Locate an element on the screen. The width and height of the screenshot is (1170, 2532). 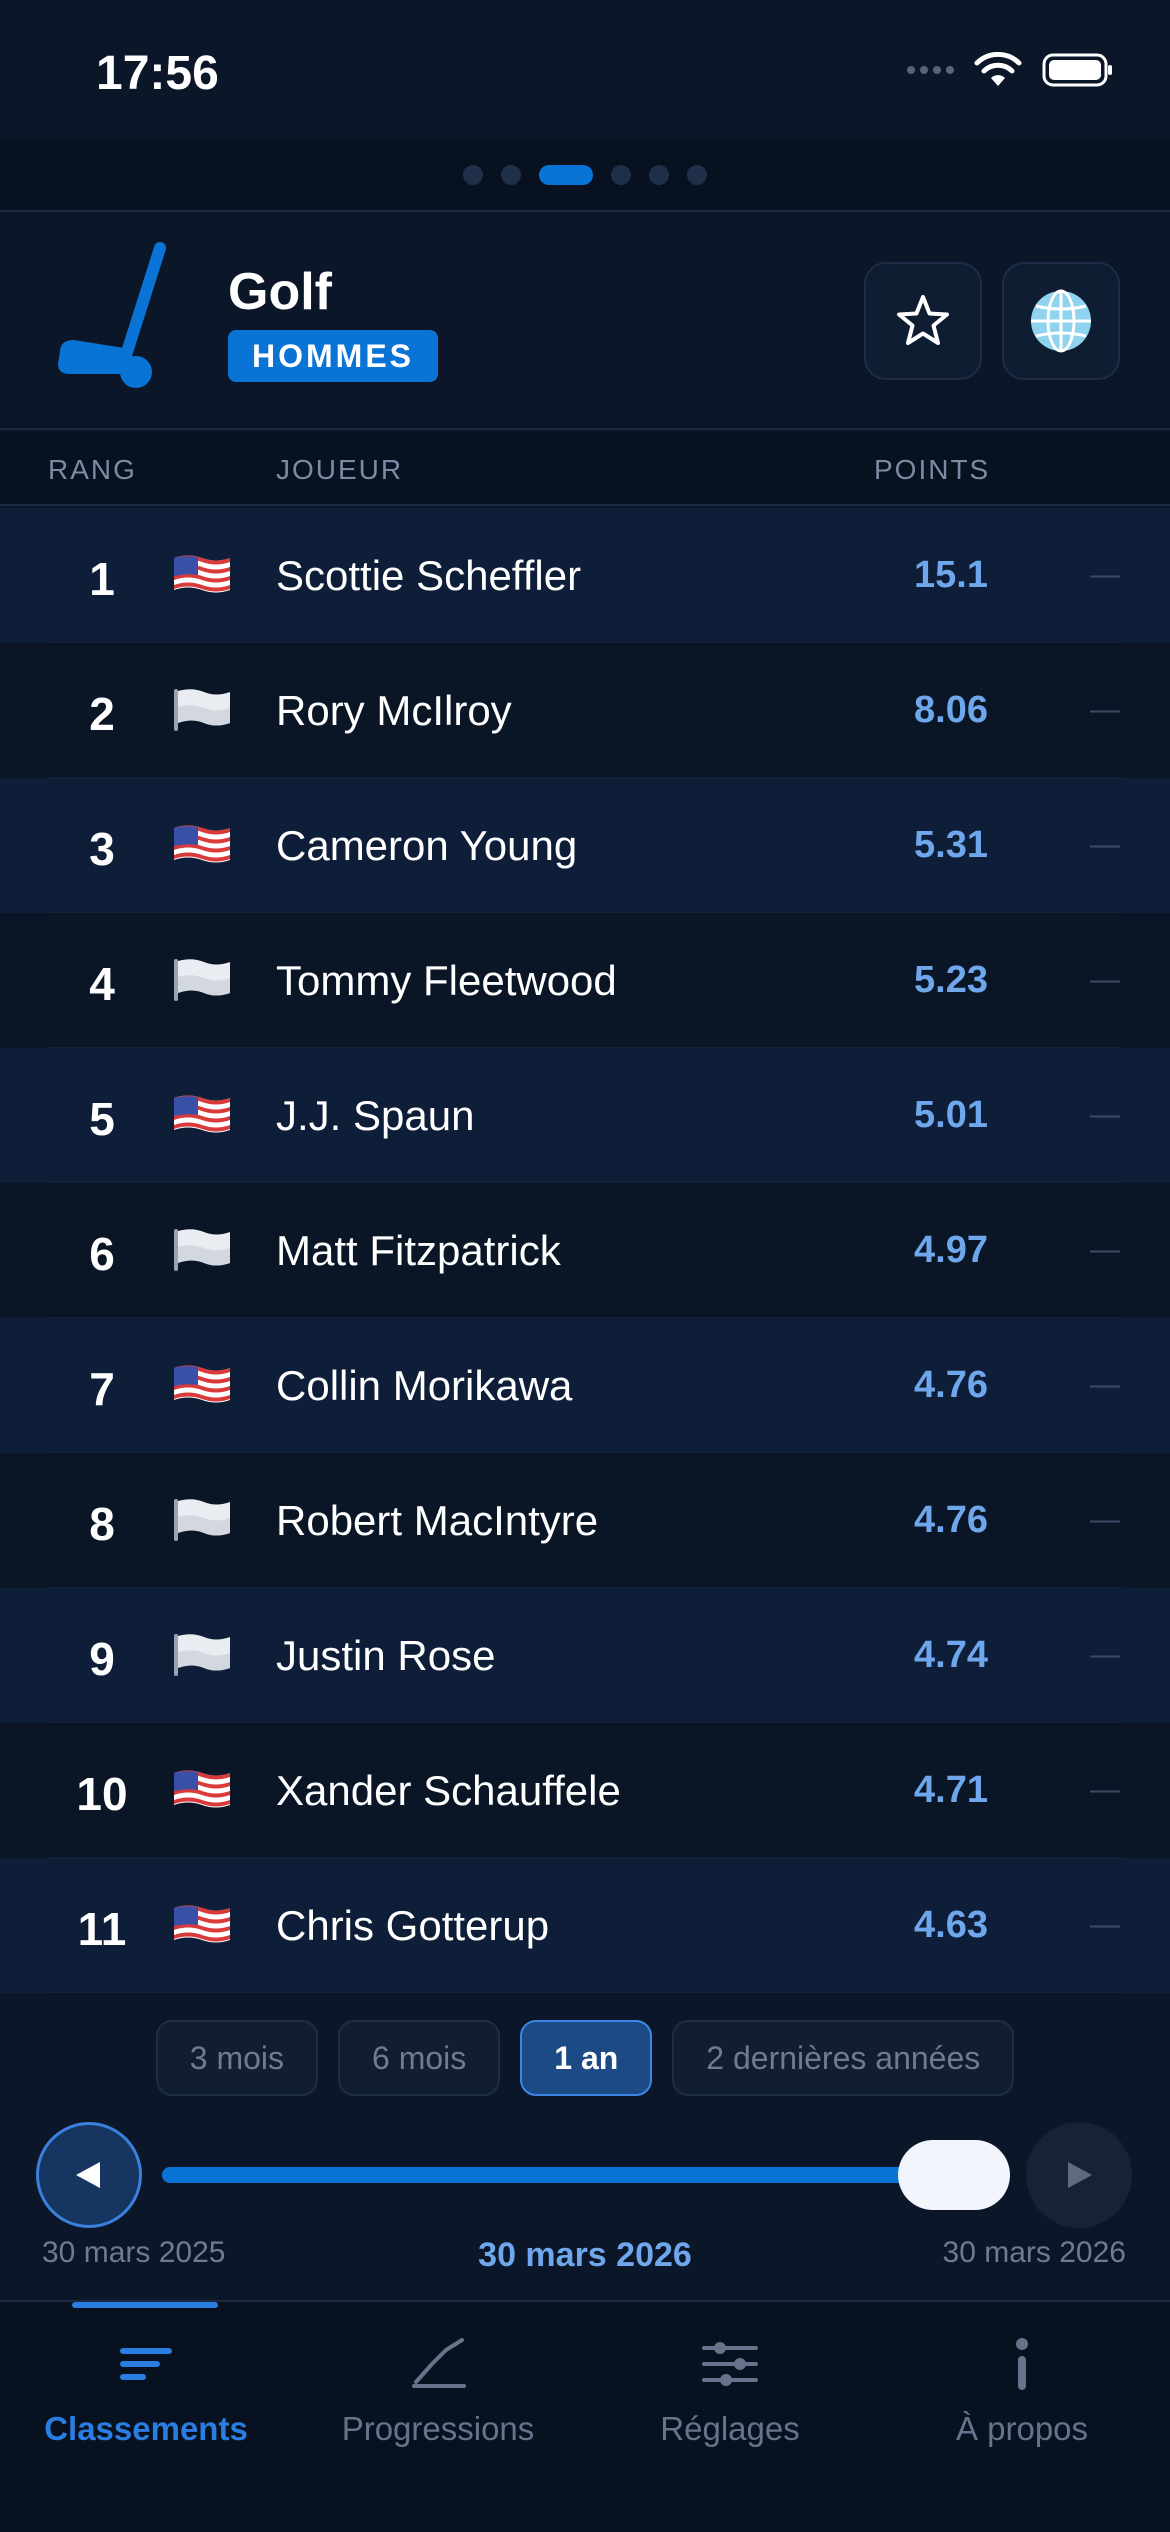
tab-label: Classements is located at coordinates (146, 2428).